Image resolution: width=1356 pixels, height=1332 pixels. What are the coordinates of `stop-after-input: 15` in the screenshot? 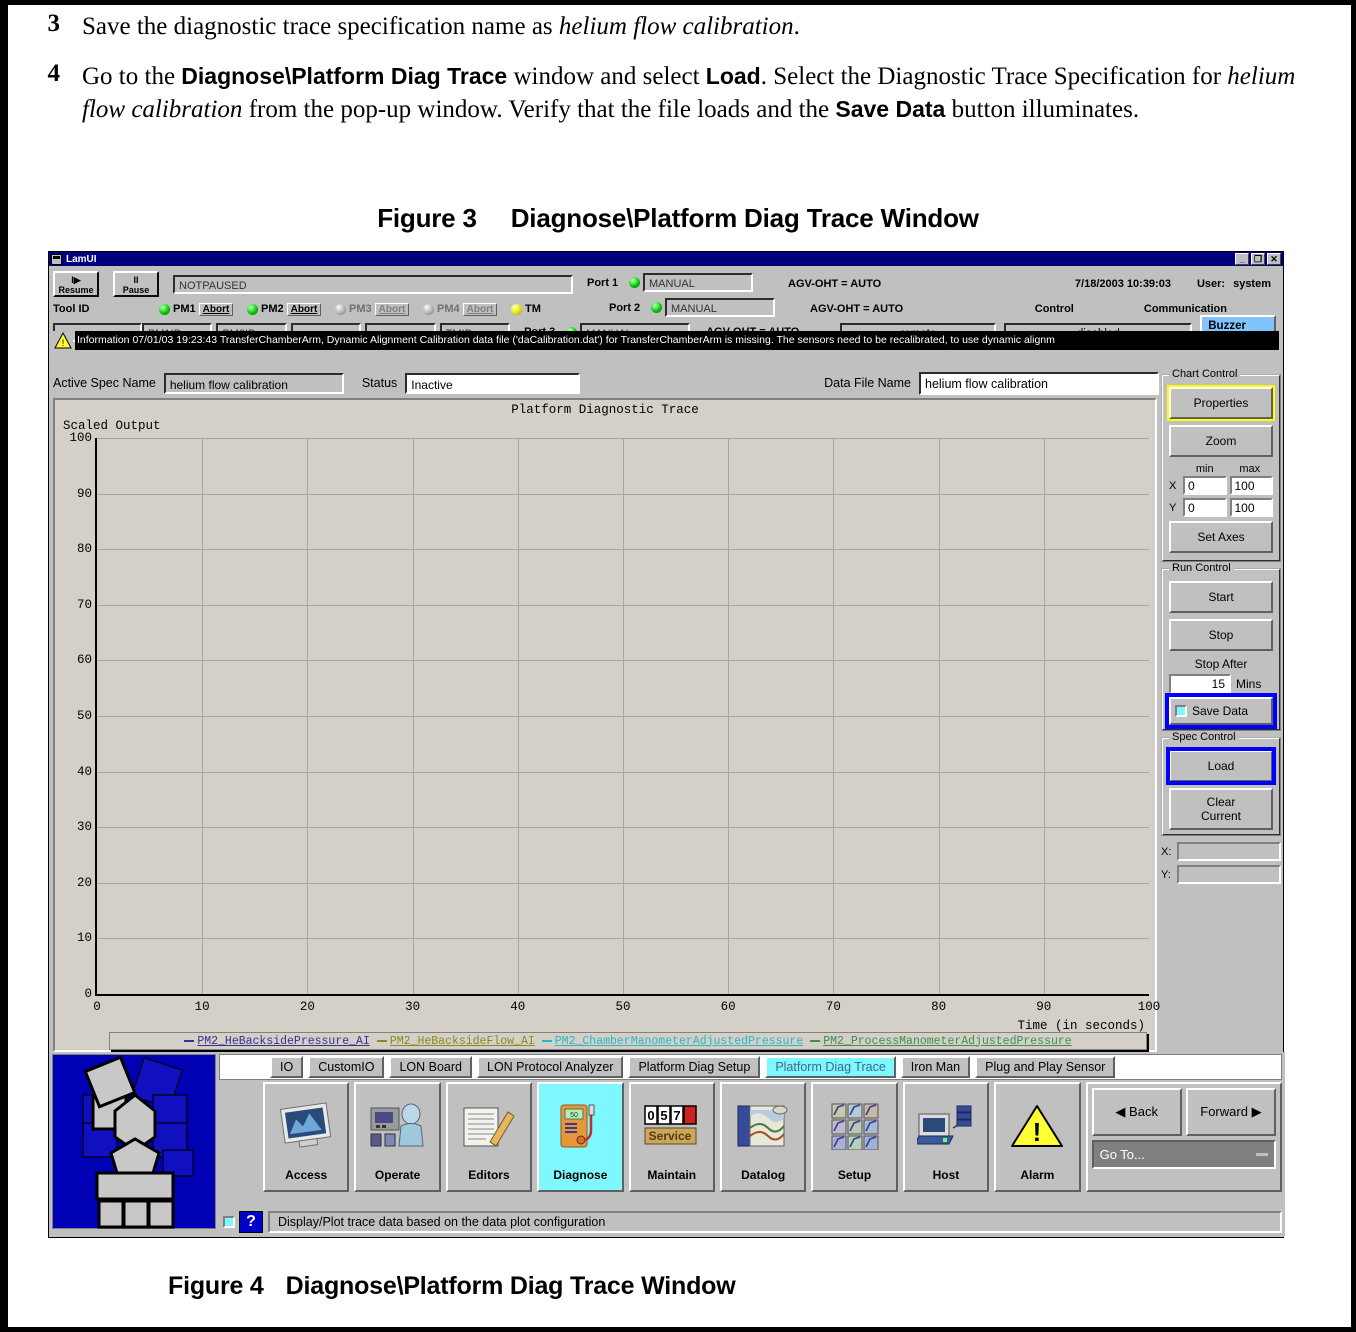 It's located at (1200, 684).